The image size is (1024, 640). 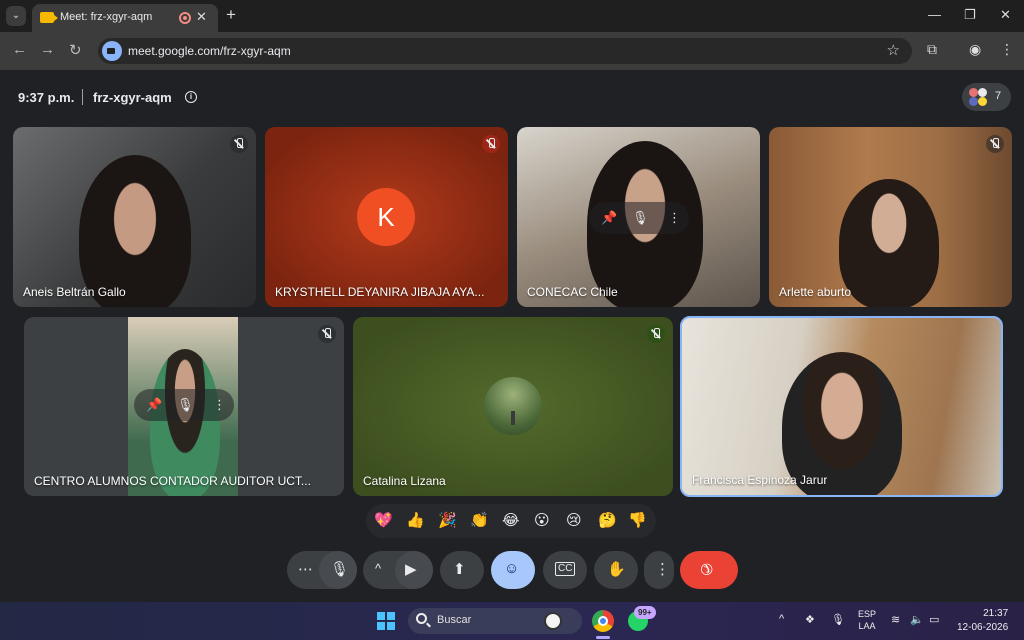 What do you see at coordinates (16, 16) in the screenshot?
I see `tab-search-chevron-icon: ⌄` at bounding box center [16, 16].